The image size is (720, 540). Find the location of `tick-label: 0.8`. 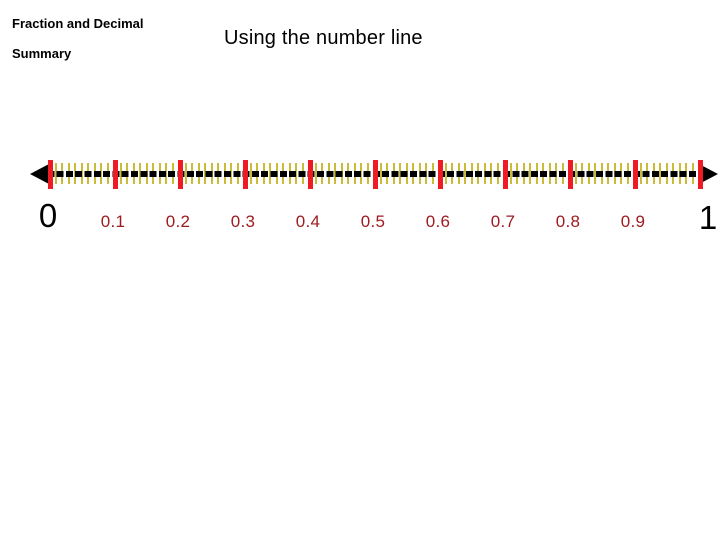

tick-label: 0.8 is located at coordinates (568, 221).